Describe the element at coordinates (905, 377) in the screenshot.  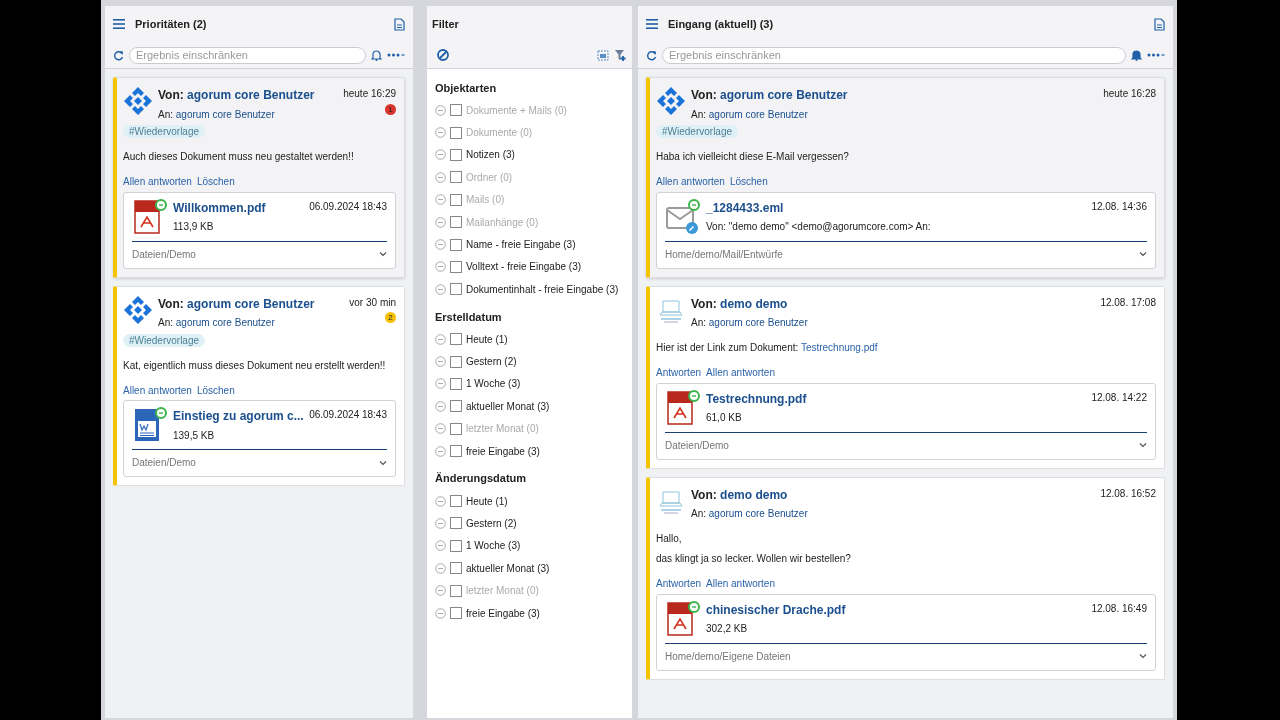
I see `message-card: Von: demo demo An: agorum core Benutzer 12.08. 17:08 Hier ist der Link zum Dokument: Testrechnung.pdf Antworten Allen antworten Testrechnung.pdf 12.08. 14:22 61,0 KB Dateien/Demo` at that location.